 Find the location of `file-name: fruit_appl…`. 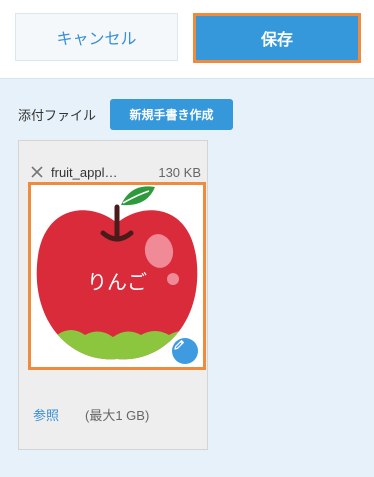

file-name: fruit_appl… is located at coordinates (84, 172).